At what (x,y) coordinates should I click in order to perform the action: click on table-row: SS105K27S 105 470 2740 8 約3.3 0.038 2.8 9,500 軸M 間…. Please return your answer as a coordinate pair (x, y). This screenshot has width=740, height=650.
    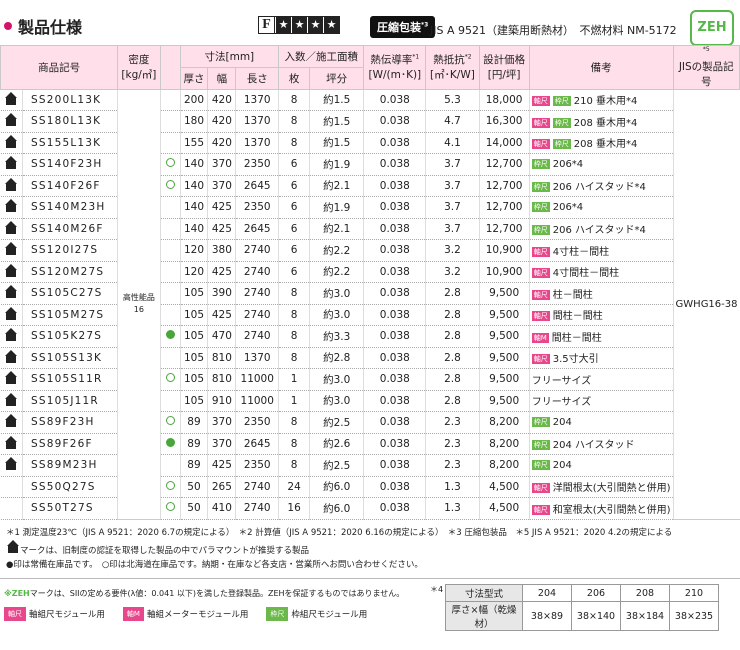
    Looking at the image, I should click on (370, 336).